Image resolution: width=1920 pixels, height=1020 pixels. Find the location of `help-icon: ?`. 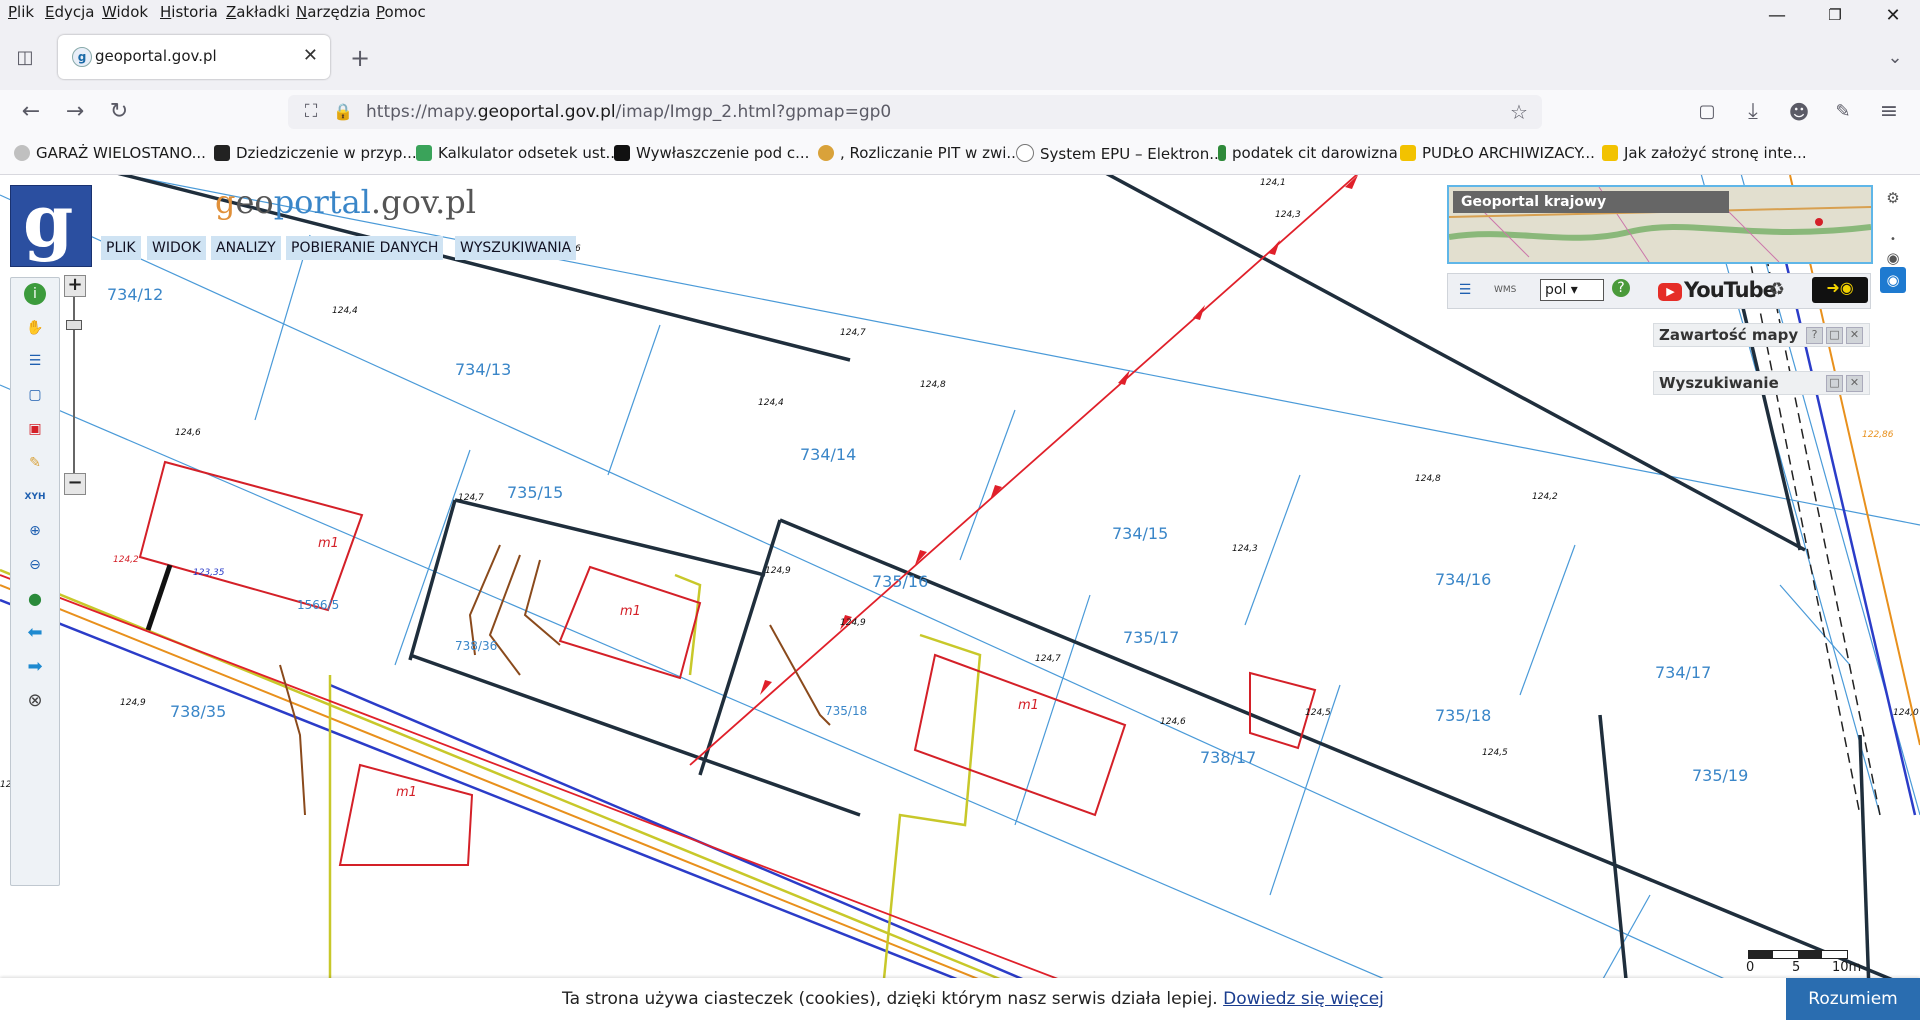

help-icon: ? is located at coordinates (1621, 288).